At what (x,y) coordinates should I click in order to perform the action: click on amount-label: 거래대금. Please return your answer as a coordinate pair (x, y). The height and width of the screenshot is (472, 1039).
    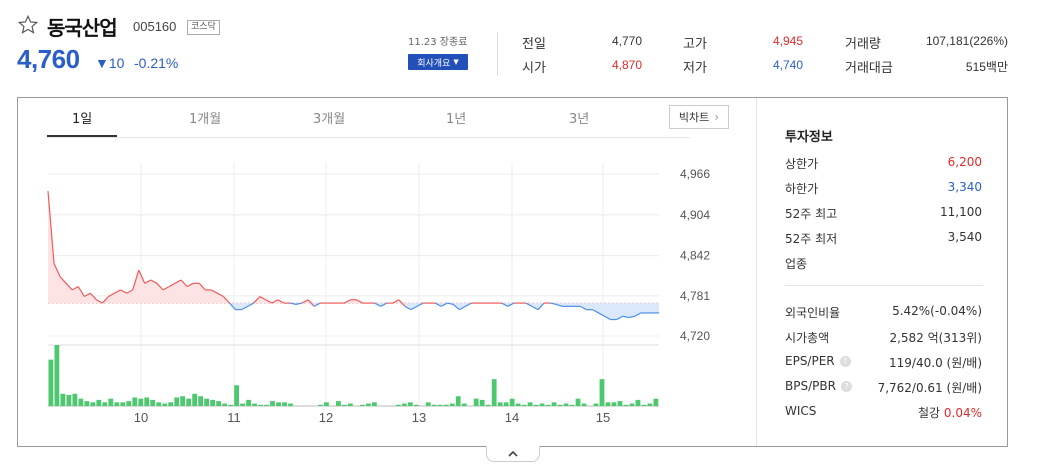
    Looking at the image, I should click on (869, 68).